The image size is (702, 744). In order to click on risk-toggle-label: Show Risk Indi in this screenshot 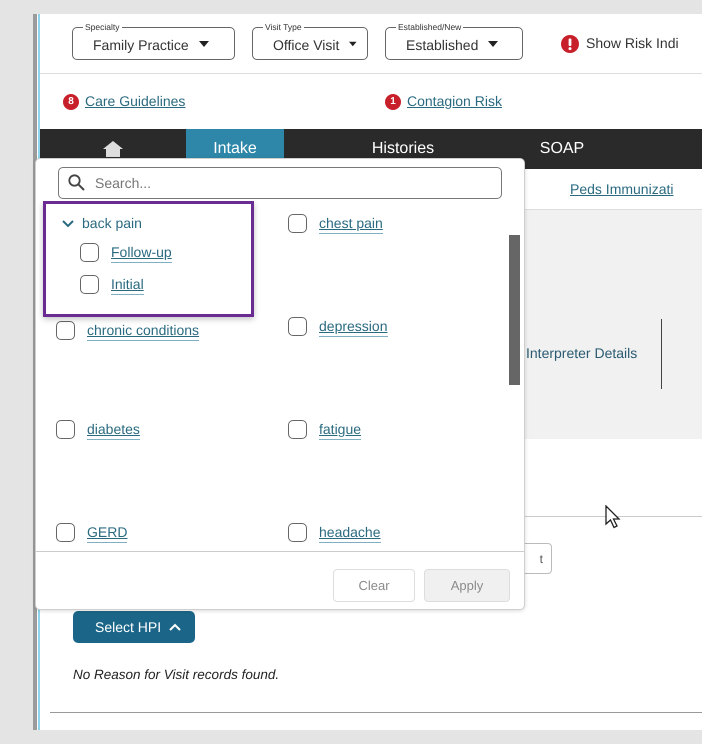, I will do `click(632, 43)`.